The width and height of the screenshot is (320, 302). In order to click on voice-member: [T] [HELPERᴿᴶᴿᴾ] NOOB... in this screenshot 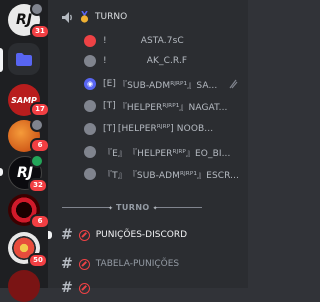, I will do `click(148, 129)`.